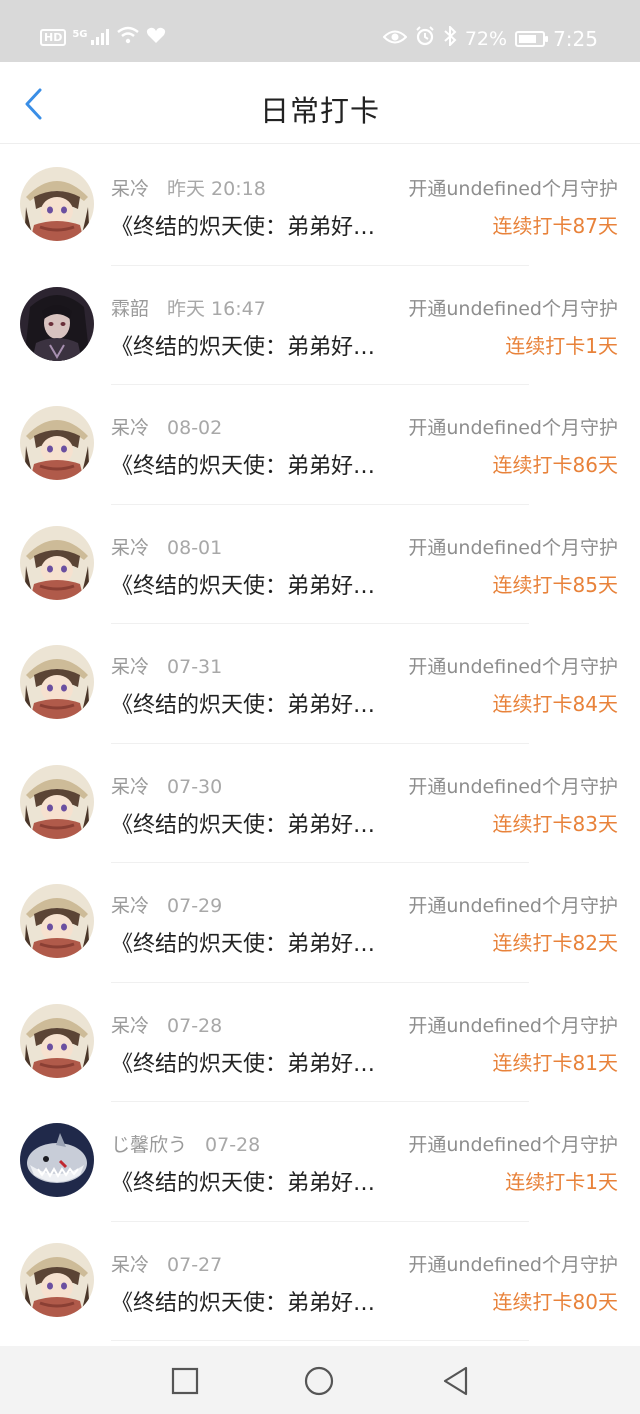 The image size is (640, 1414). Describe the element at coordinates (555, 465) in the screenshot. I see `streak-count: 连续打卡86天` at that location.